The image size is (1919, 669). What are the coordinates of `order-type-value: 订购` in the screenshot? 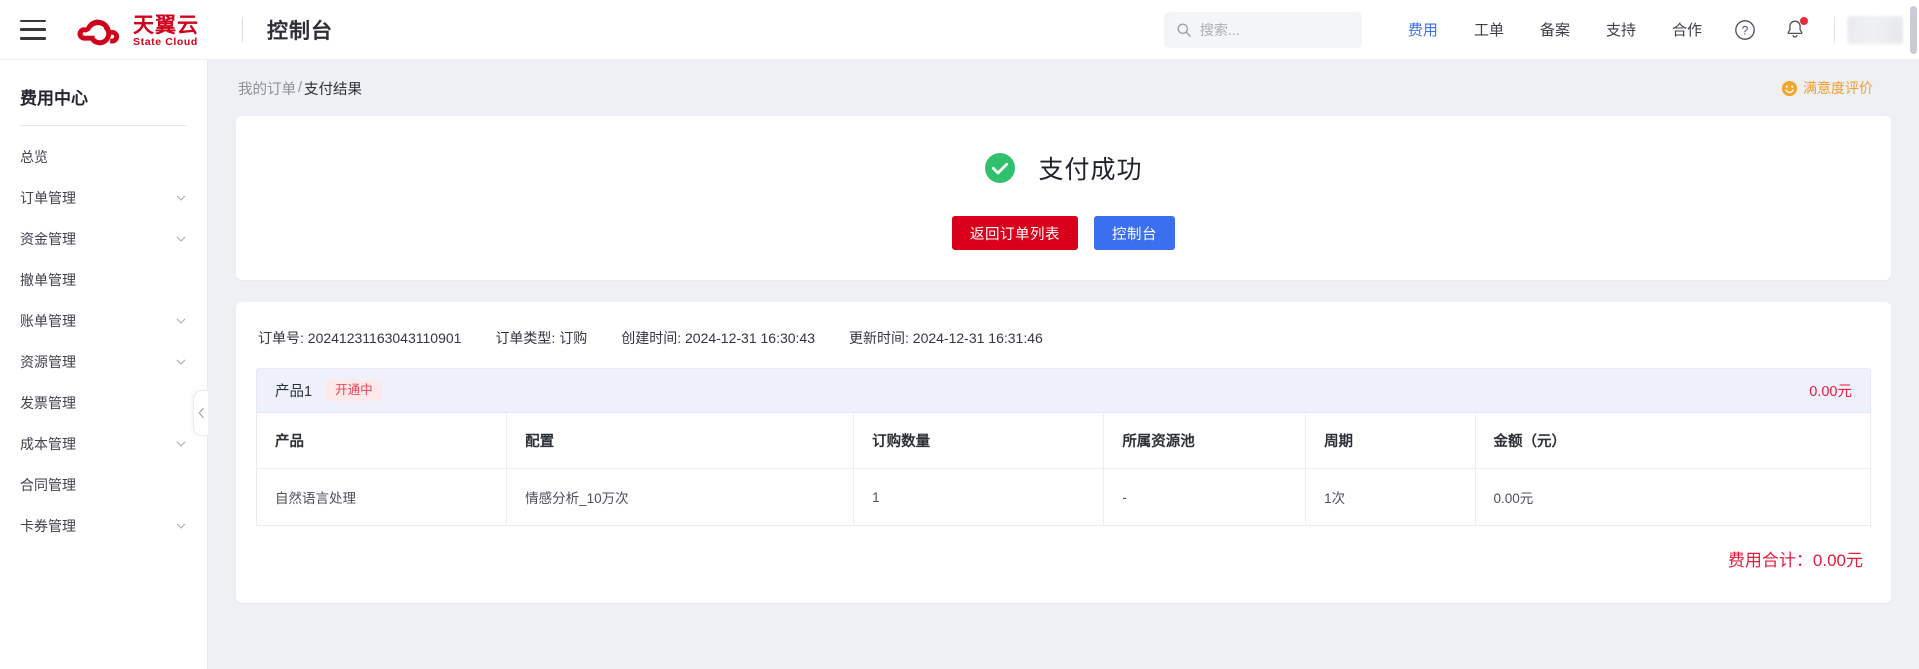 It's located at (573, 338).